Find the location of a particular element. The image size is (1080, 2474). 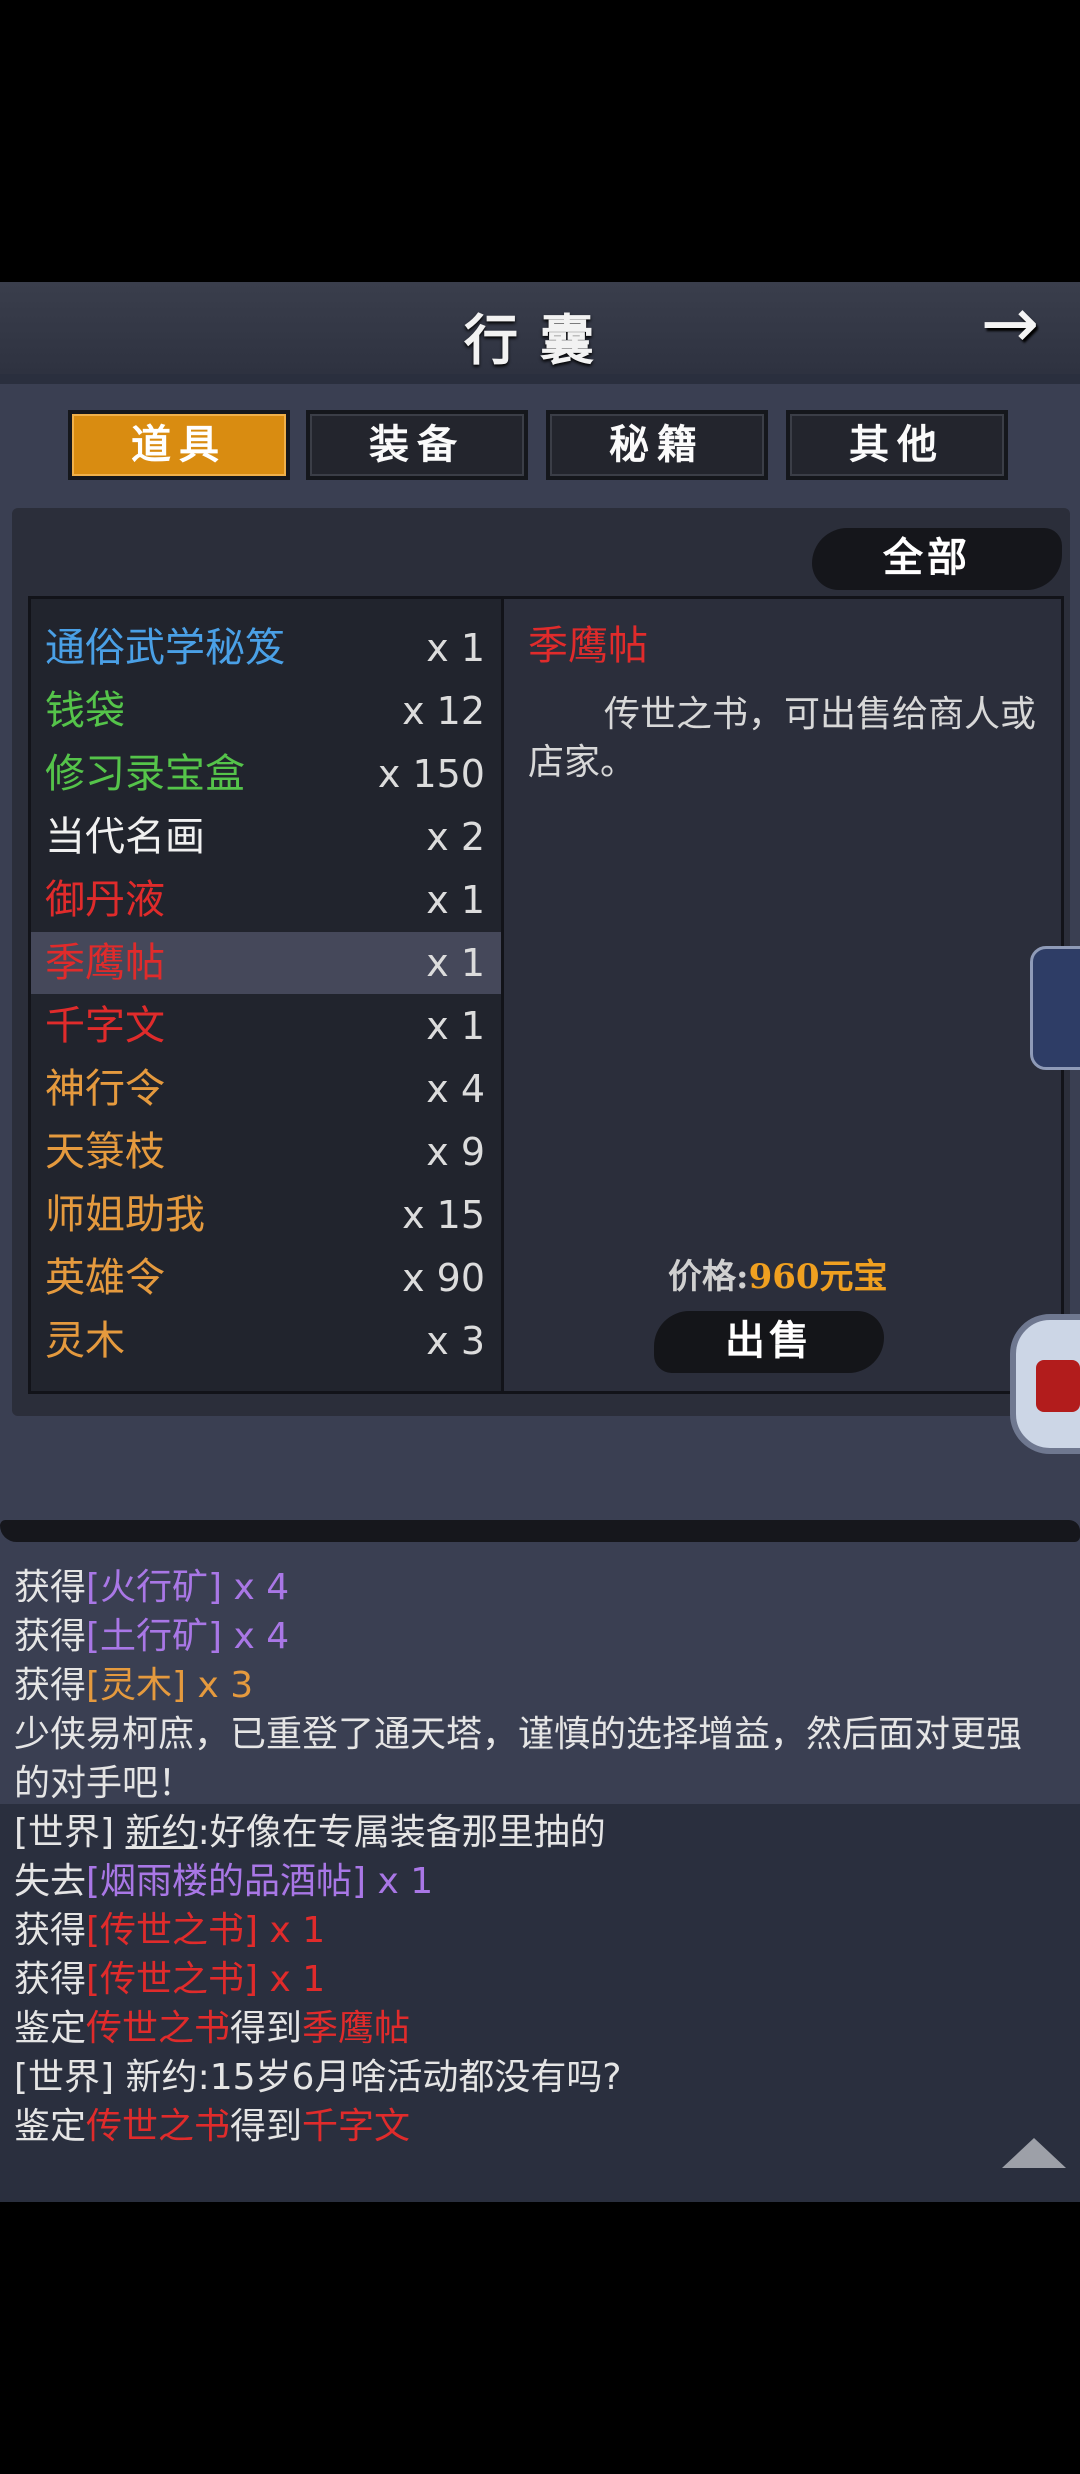

item-name: 天箓枝 is located at coordinates (105, 1152).